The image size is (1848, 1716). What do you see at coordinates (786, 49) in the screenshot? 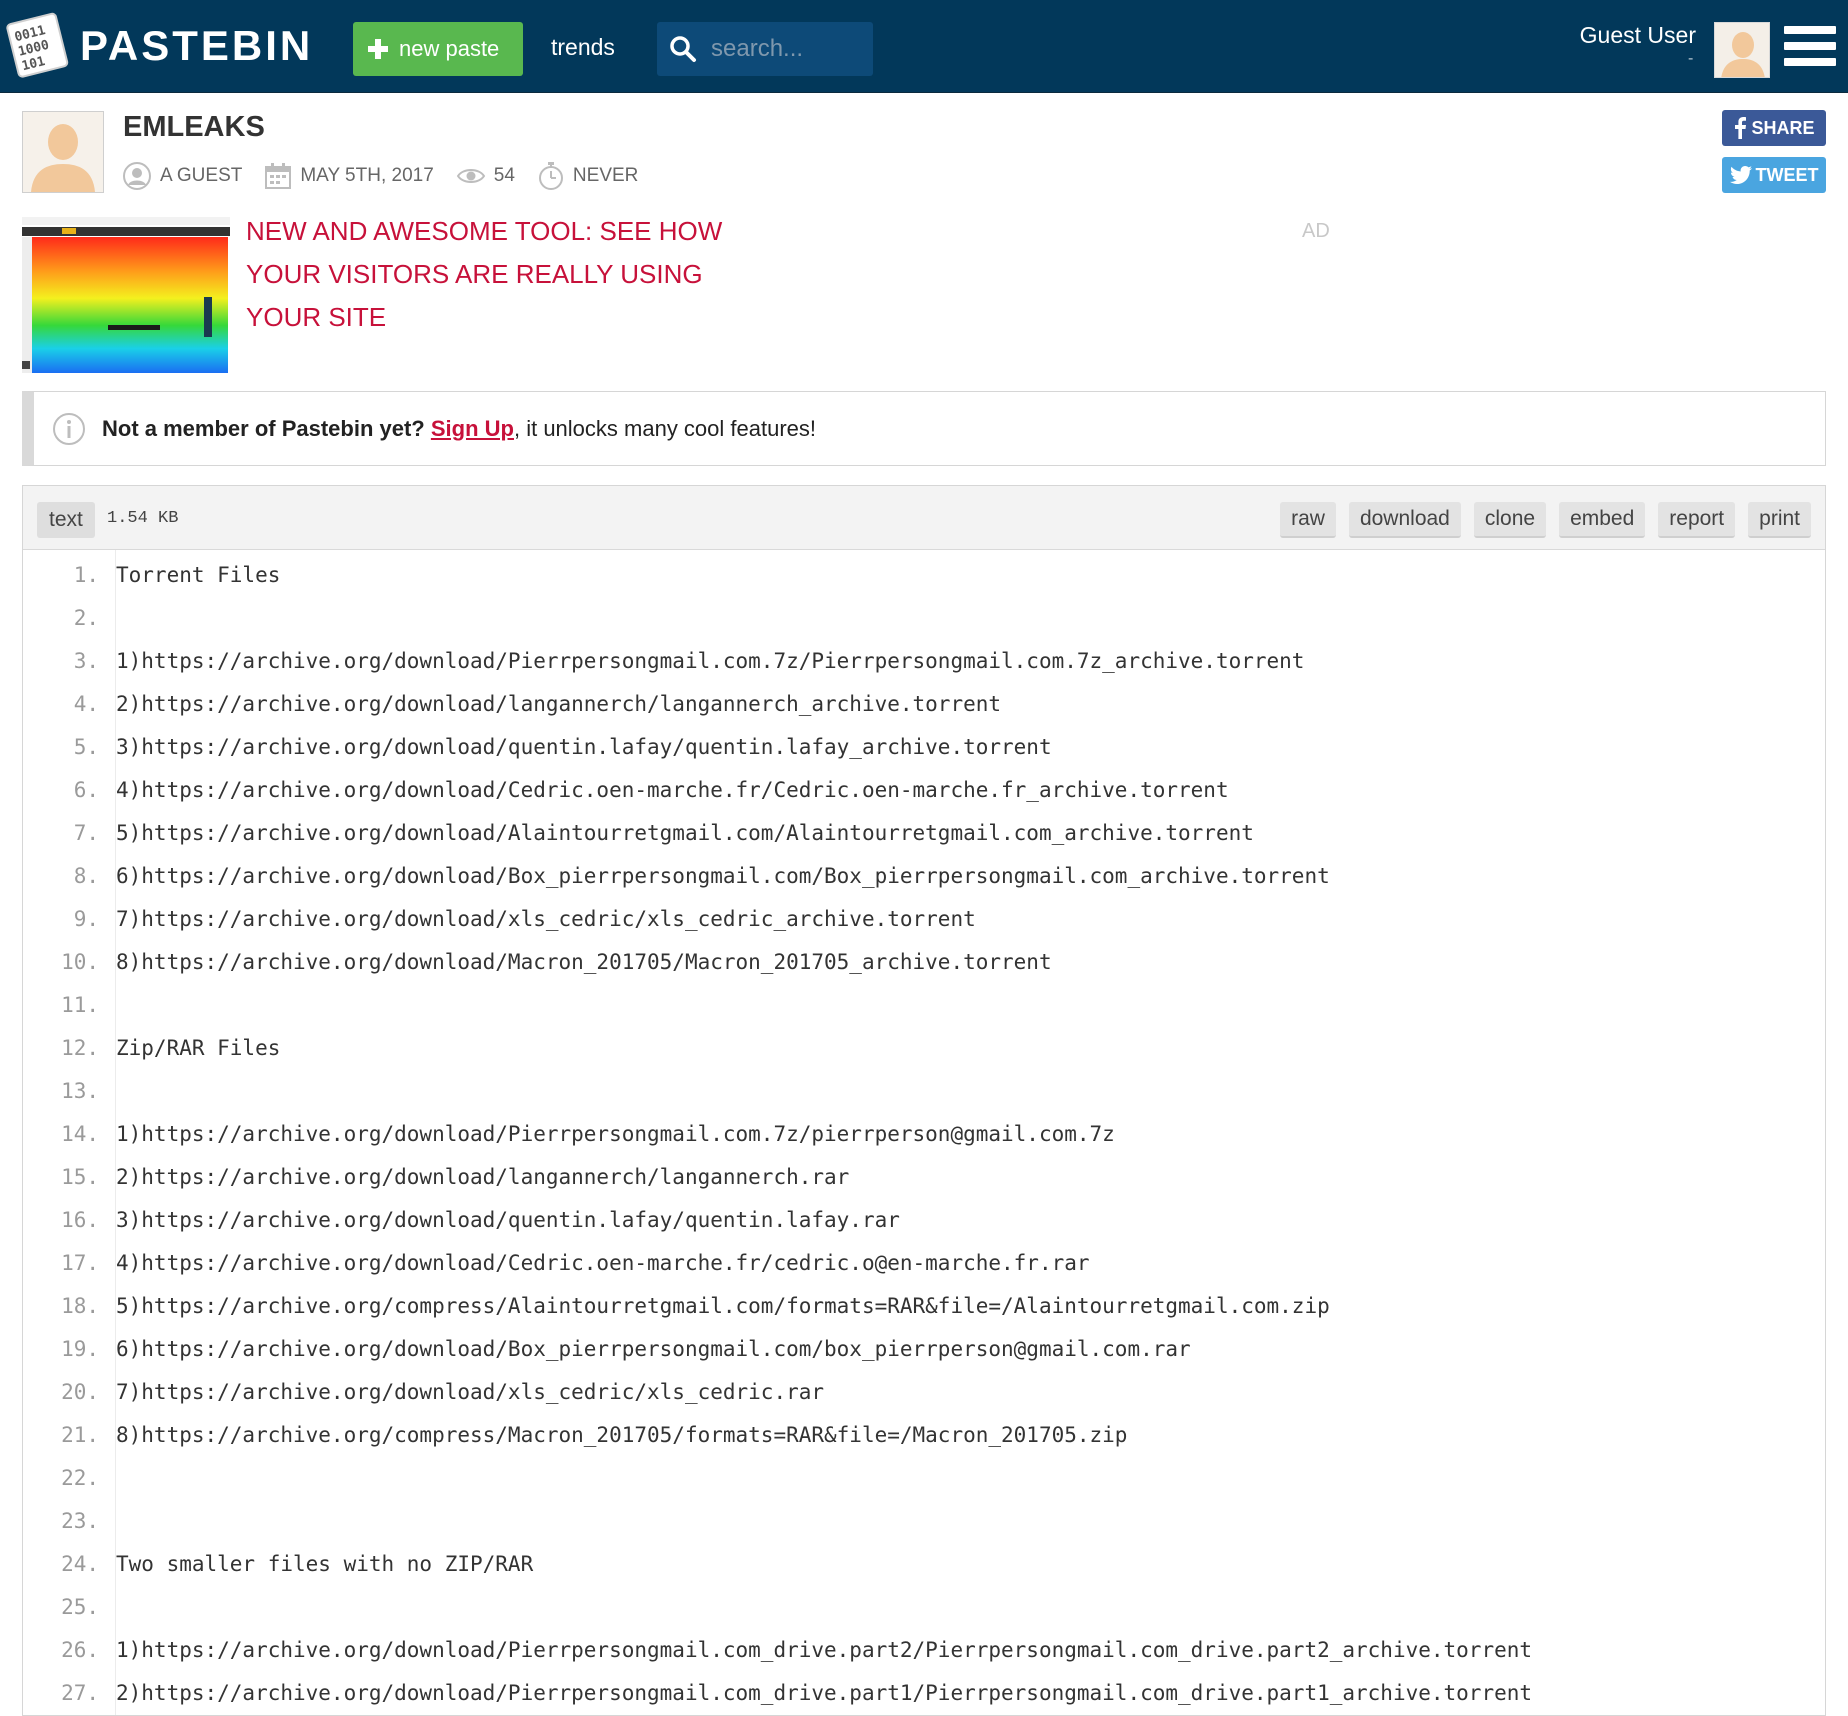
I see `search-input` at bounding box center [786, 49].